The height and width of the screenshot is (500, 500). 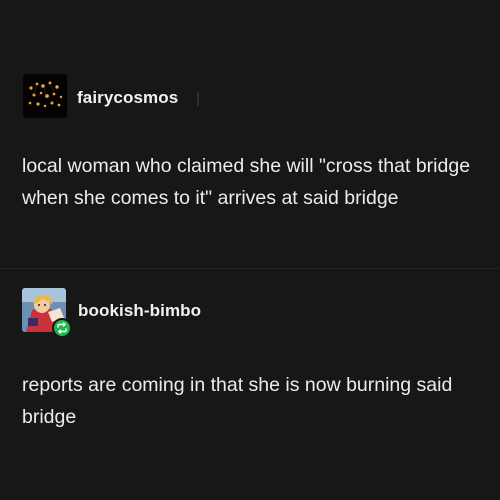 I want to click on reblog-icon, so click(x=62, y=328).